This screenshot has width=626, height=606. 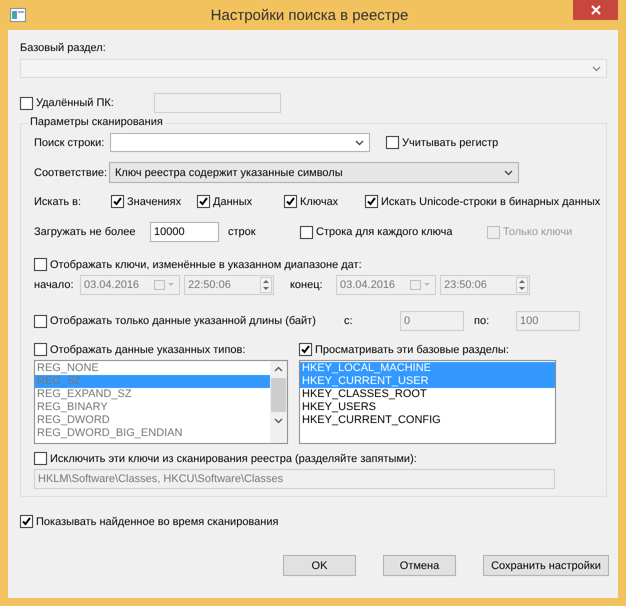 What do you see at coordinates (152, 394) in the screenshot?
I see `type-list-item: REG_EXPAND_SZ` at bounding box center [152, 394].